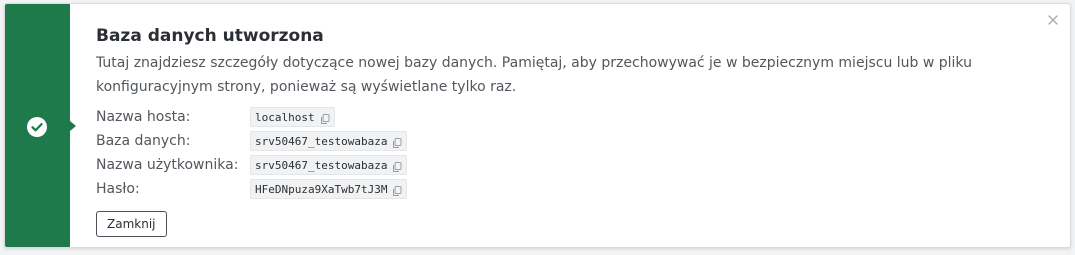 The image size is (1075, 255). I want to click on close-button: Zamknij, so click(131, 224).